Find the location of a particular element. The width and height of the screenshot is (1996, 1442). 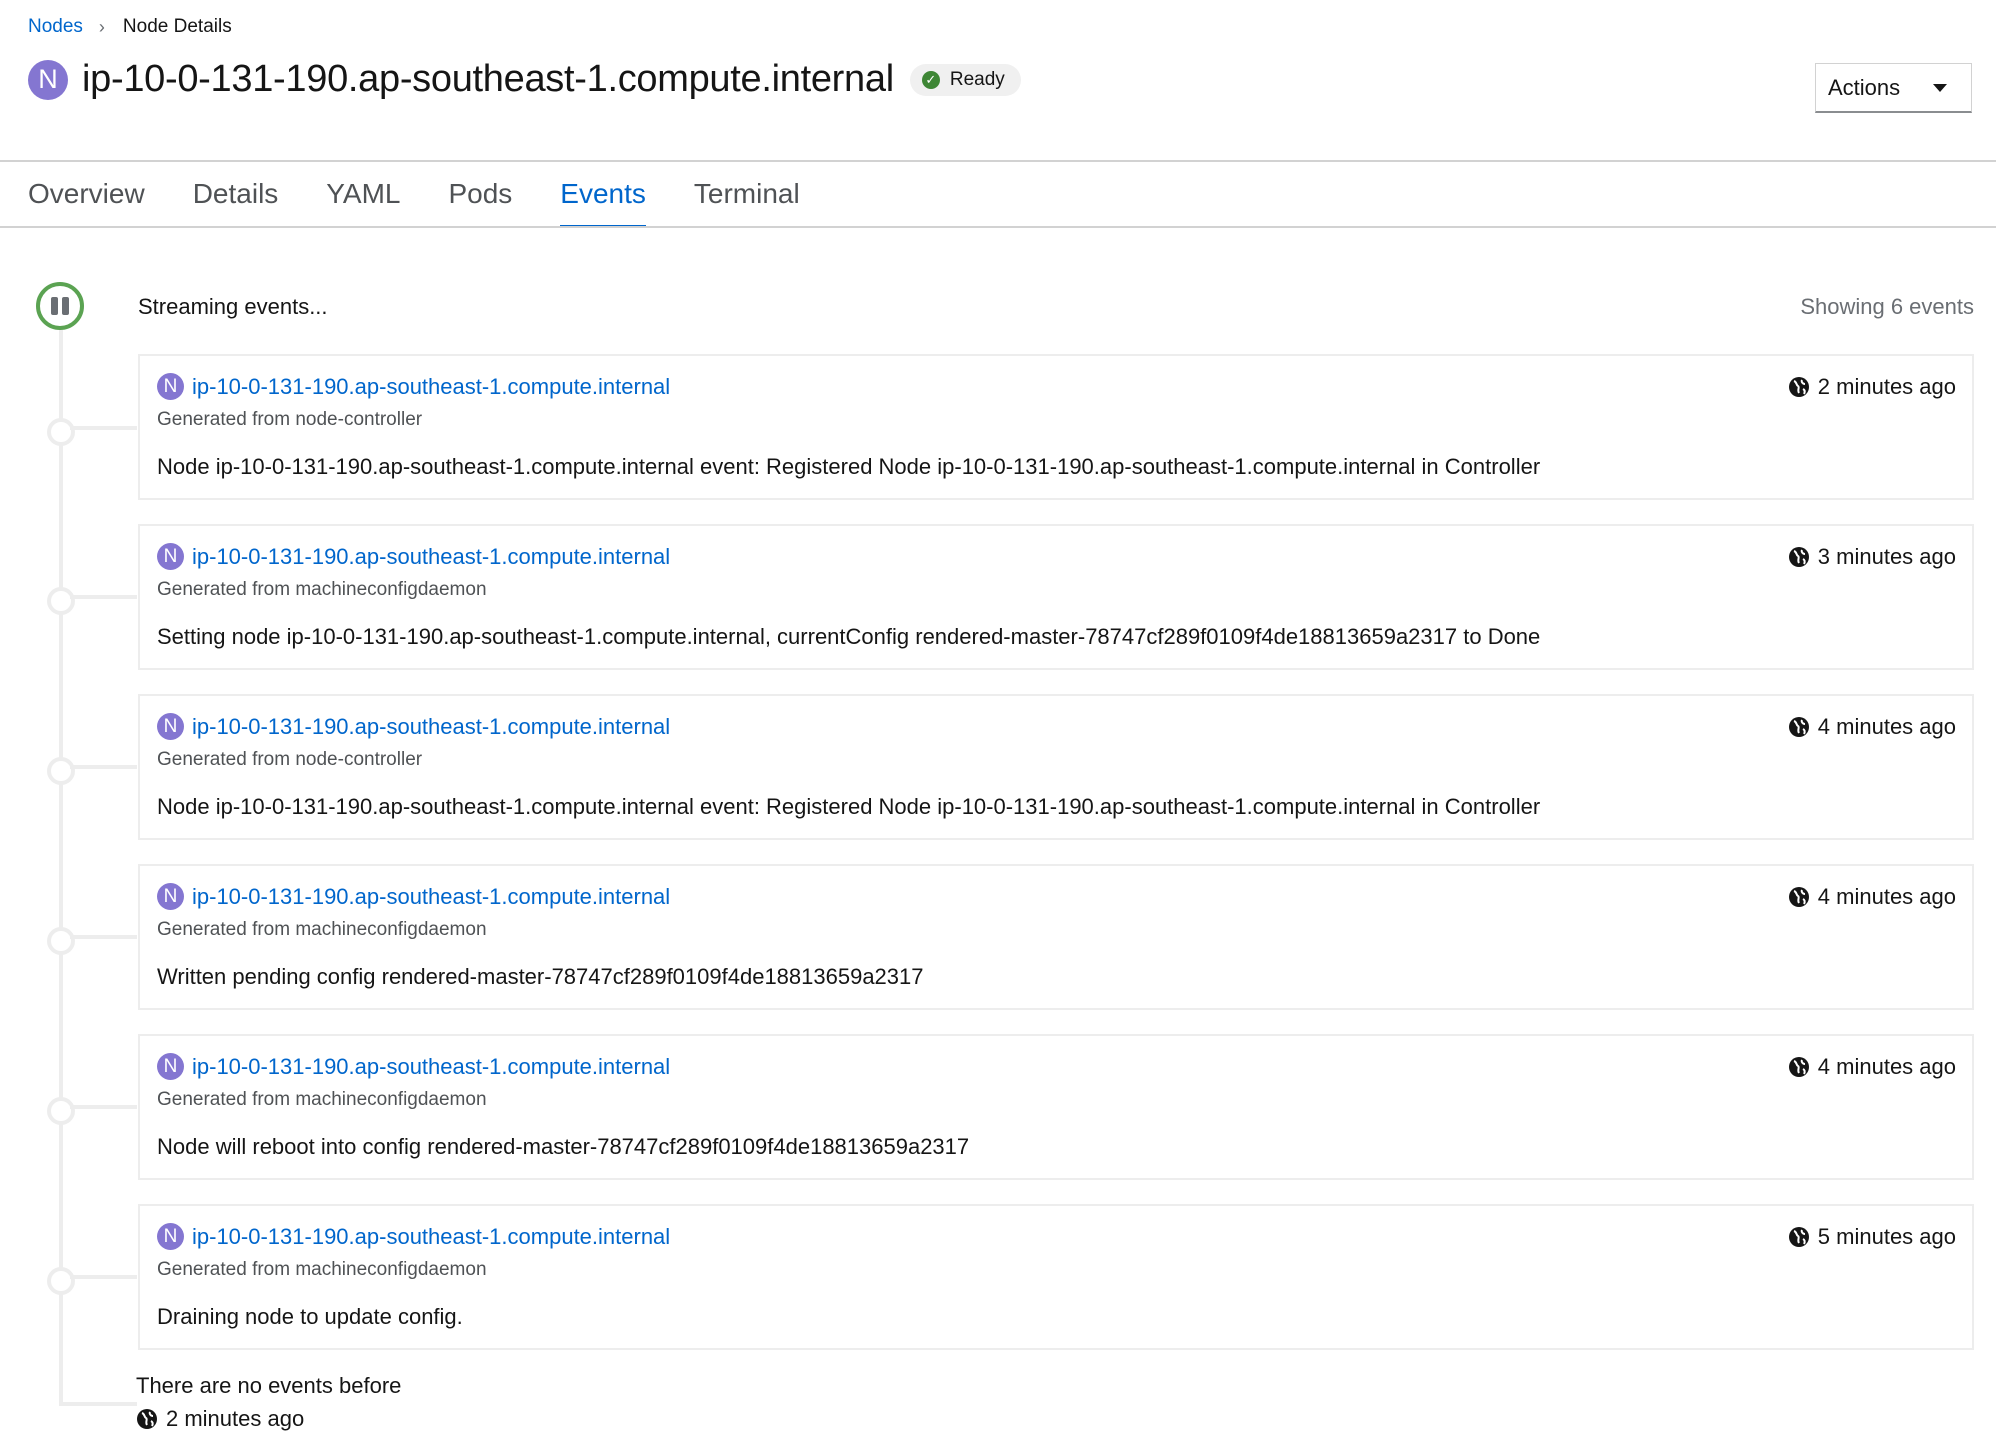

event-timestamp: 5 minutes ago is located at coordinates (1872, 1237).